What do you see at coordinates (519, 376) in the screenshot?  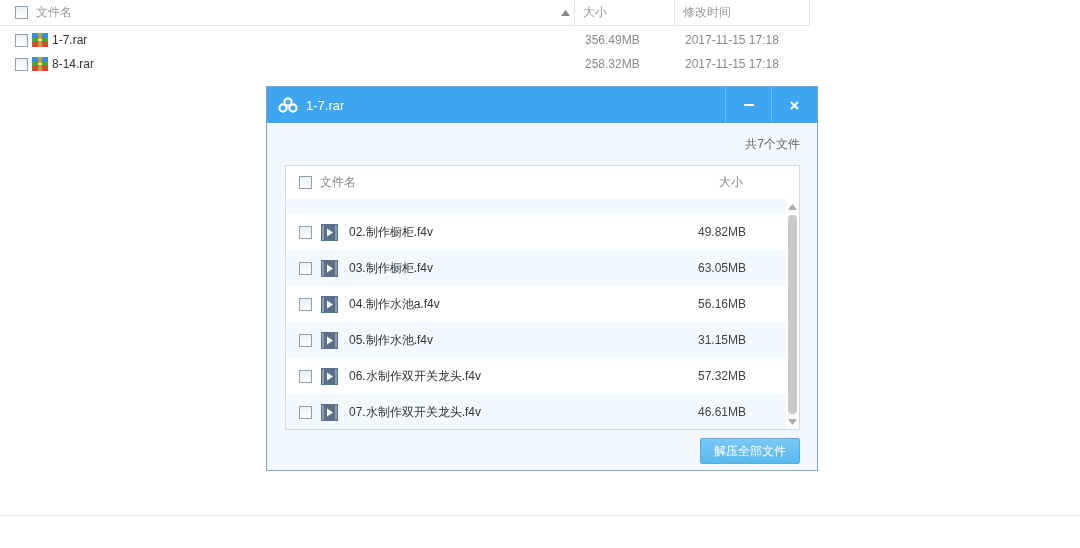 I see `file-name: 06.水制作双开关龙头.f4v` at bounding box center [519, 376].